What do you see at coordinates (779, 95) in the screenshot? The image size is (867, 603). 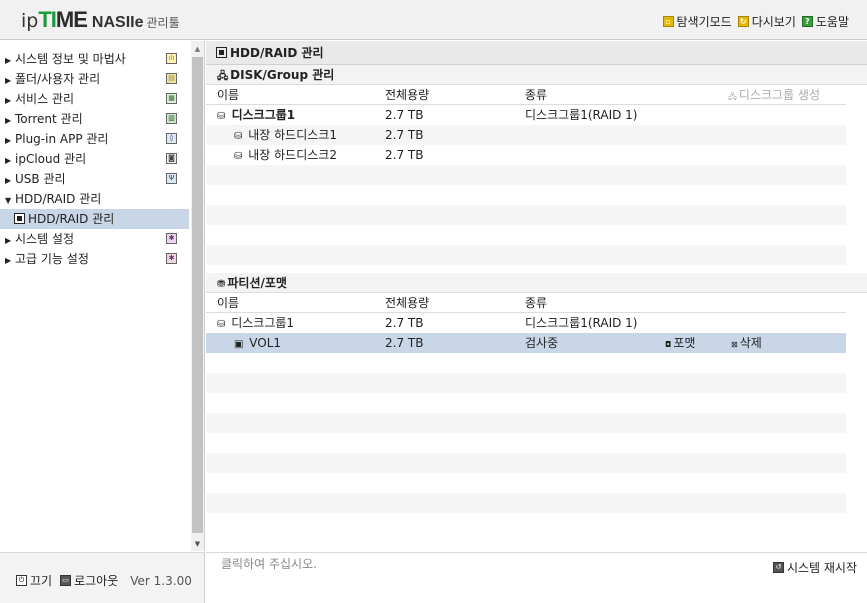 I see `create-disk-group-label: 디스크그룹 생성` at bounding box center [779, 95].